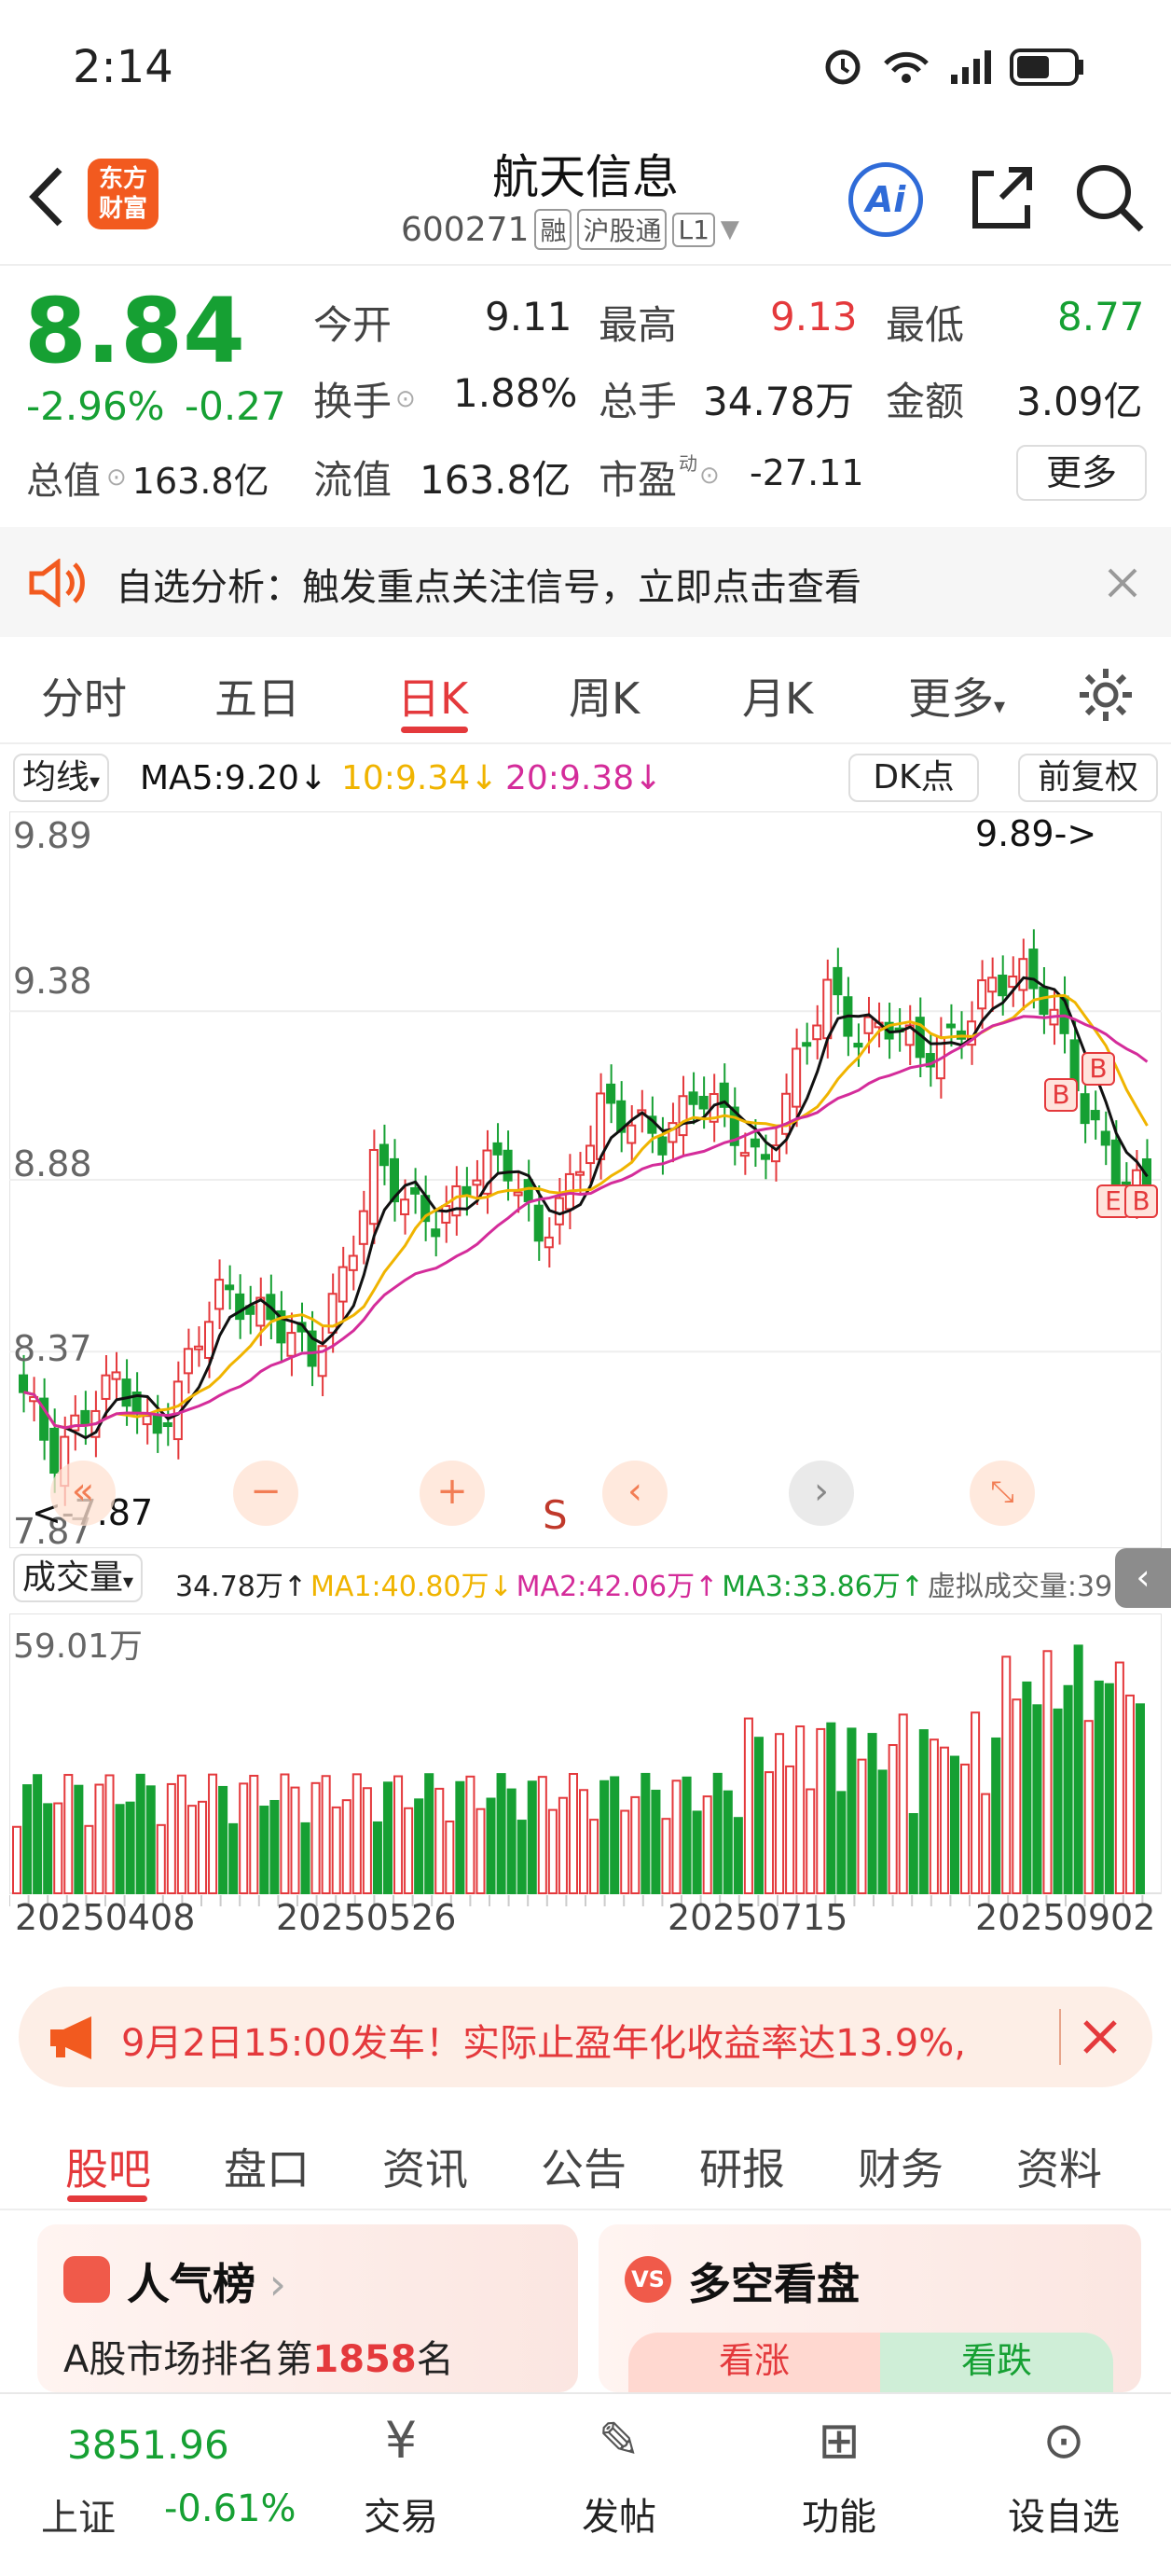  Describe the element at coordinates (155, 2485) in the screenshot. I see `index-ticker: 3851.96 上证 -0.61%` at that location.